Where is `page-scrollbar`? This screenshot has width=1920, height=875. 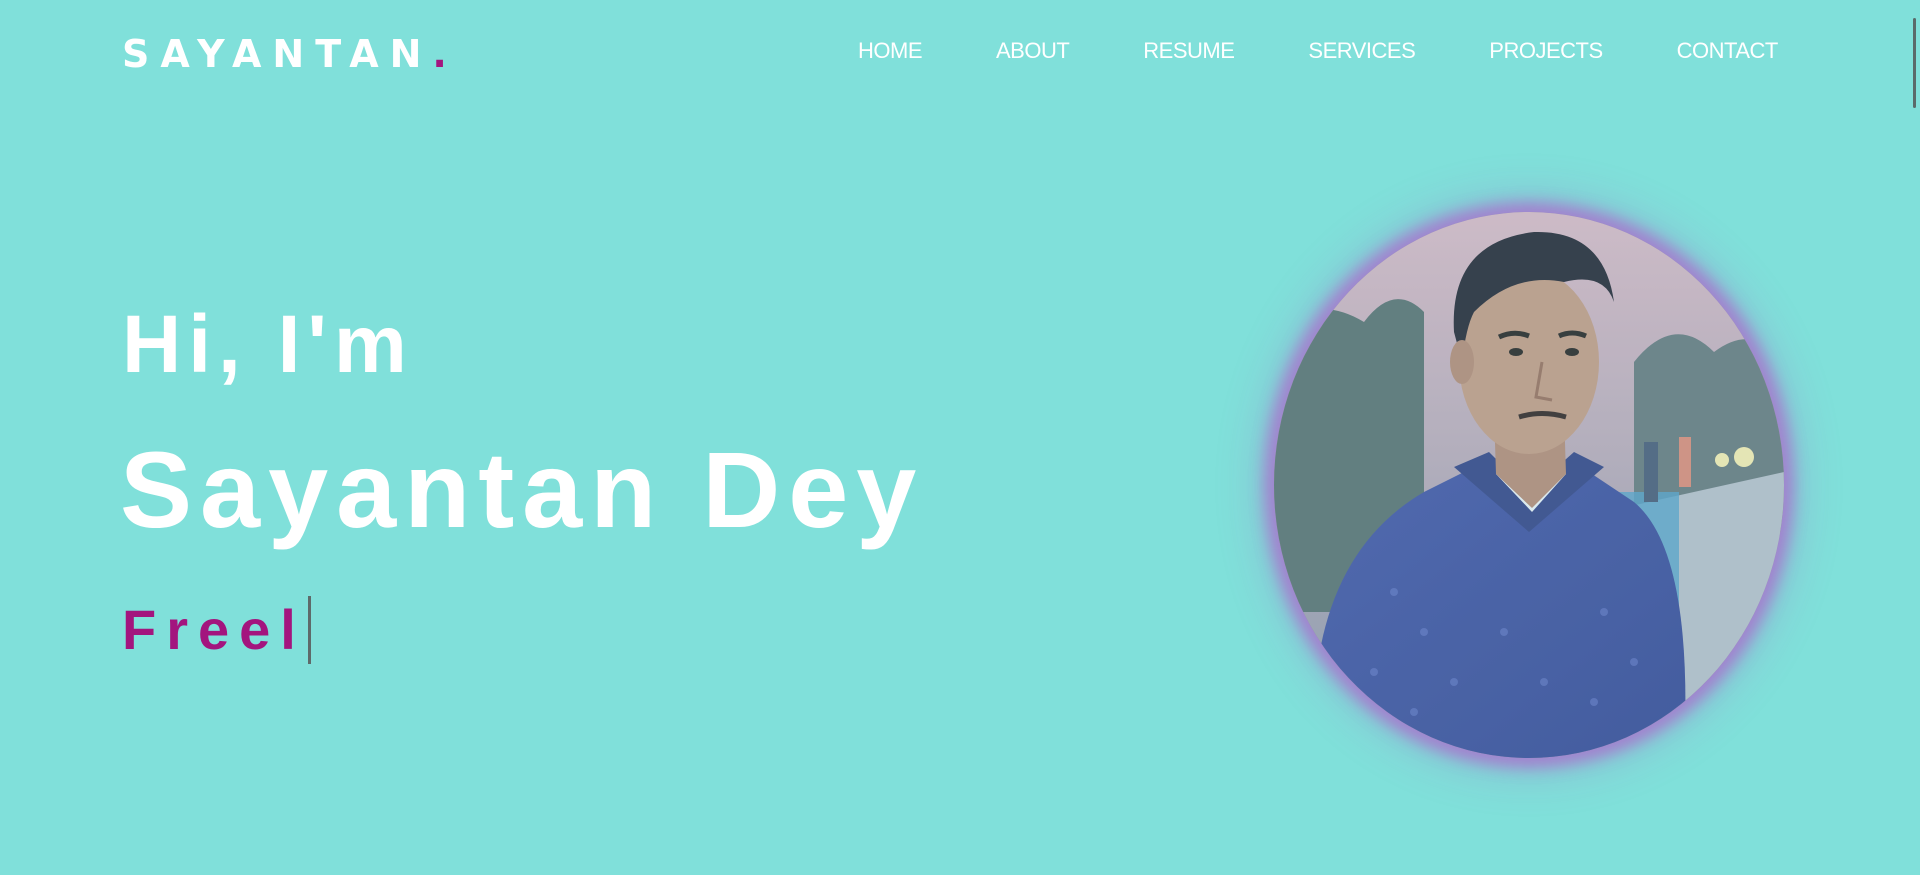 page-scrollbar is located at coordinates (1911, 437).